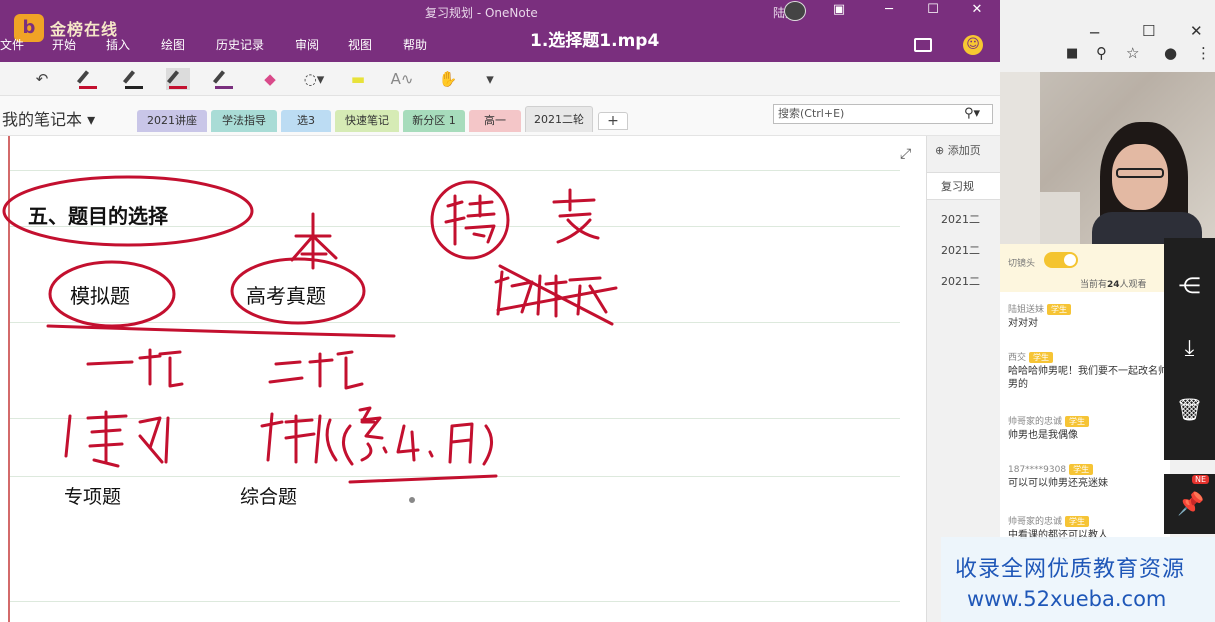 The width and height of the screenshot is (1215, 622). Describe the element at coordinates (178, 79) in the screenshot. I see `pen-red-icon` at that location.